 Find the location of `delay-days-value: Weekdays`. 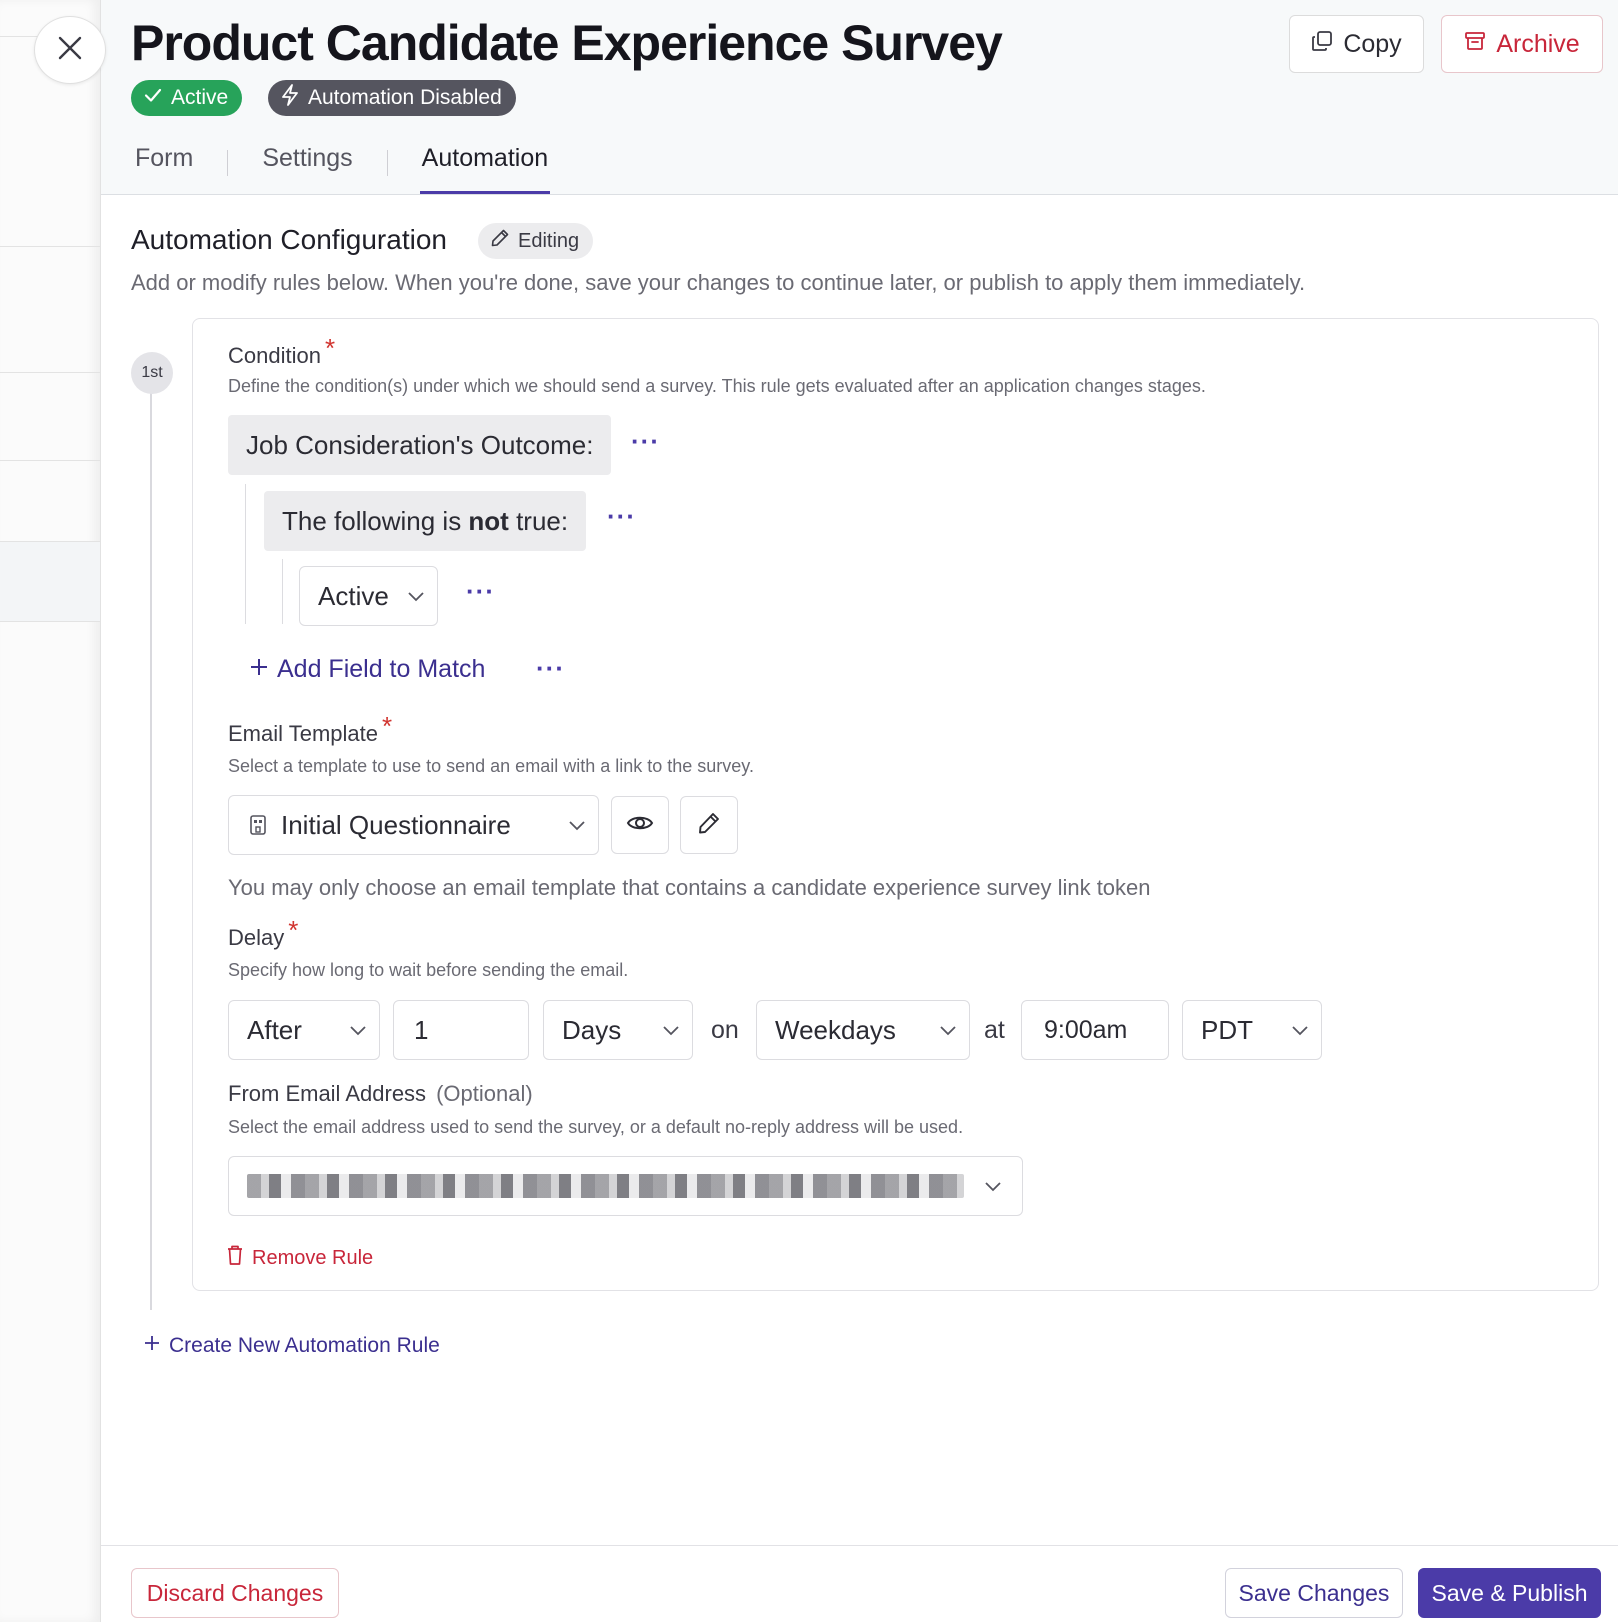

delay-days-value: Weekdays is located at coordinates (835, 1029).